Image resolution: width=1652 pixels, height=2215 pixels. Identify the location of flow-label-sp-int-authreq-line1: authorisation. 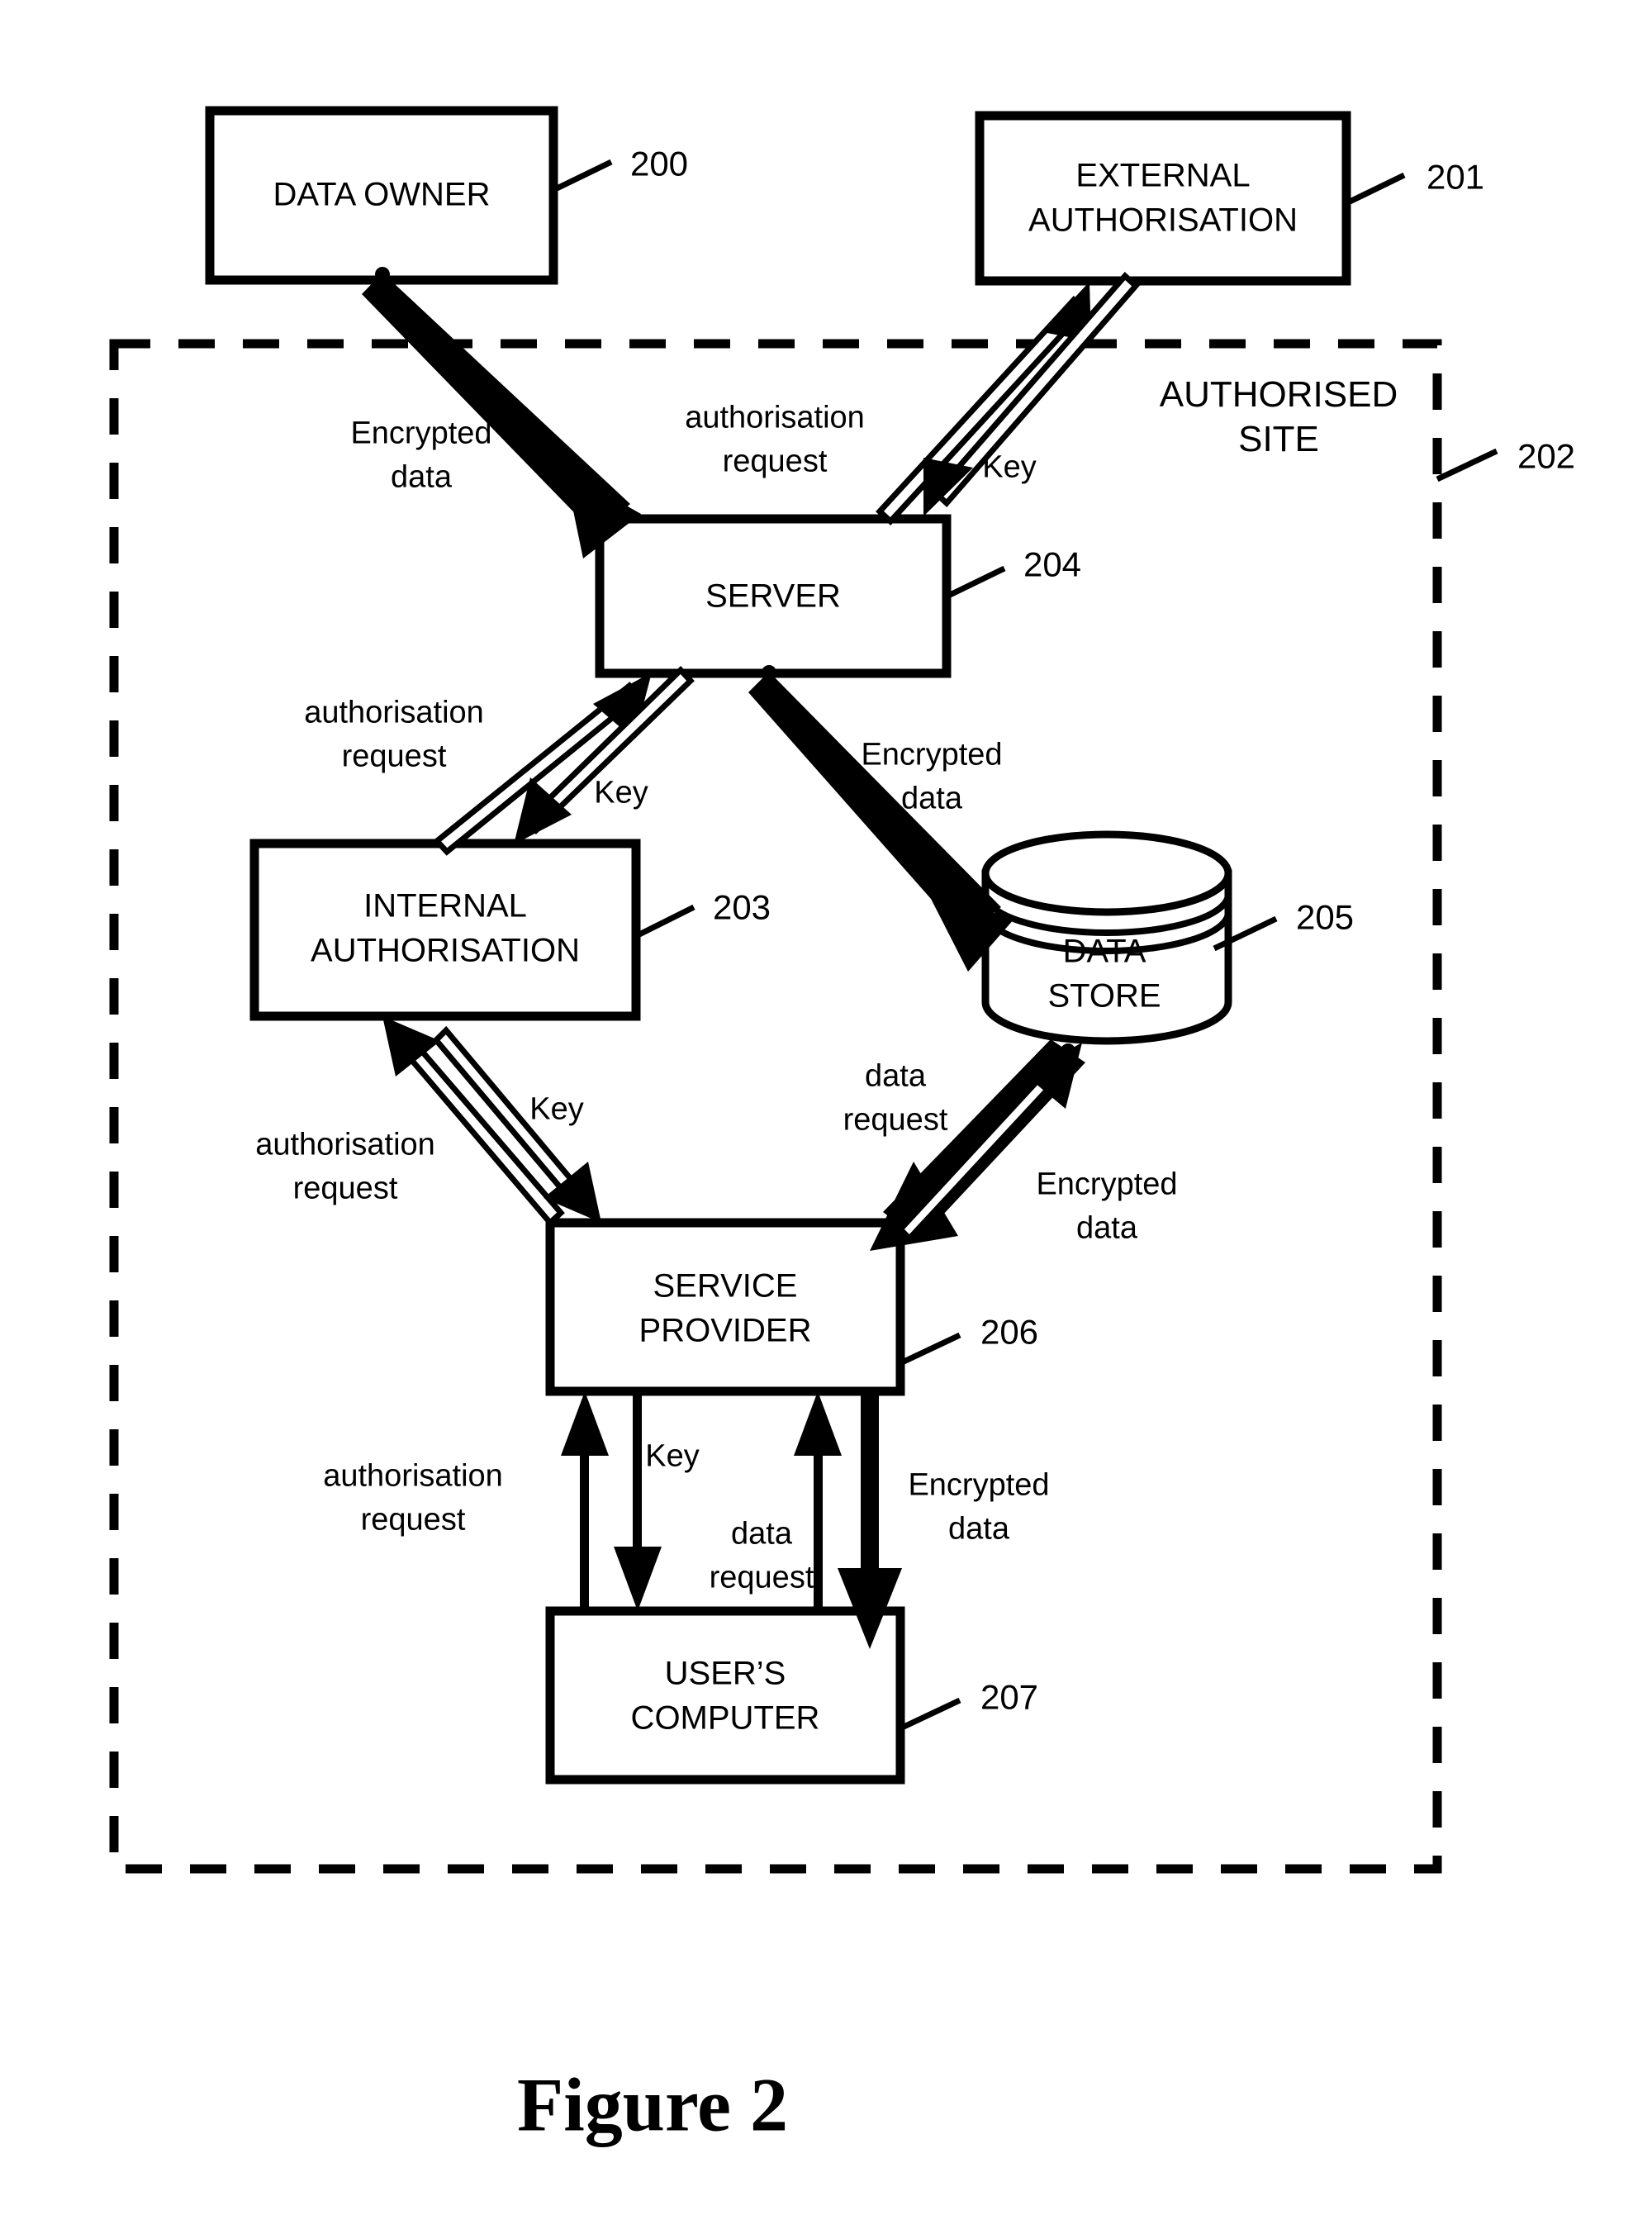
(345, 1144).